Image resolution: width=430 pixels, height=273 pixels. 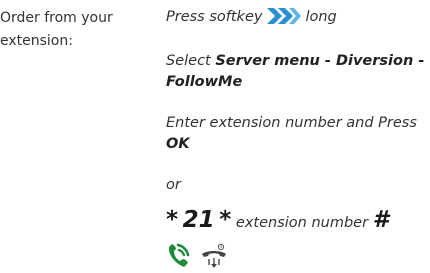 I want to click on code-star-2: *, so click(x=225, y=220).